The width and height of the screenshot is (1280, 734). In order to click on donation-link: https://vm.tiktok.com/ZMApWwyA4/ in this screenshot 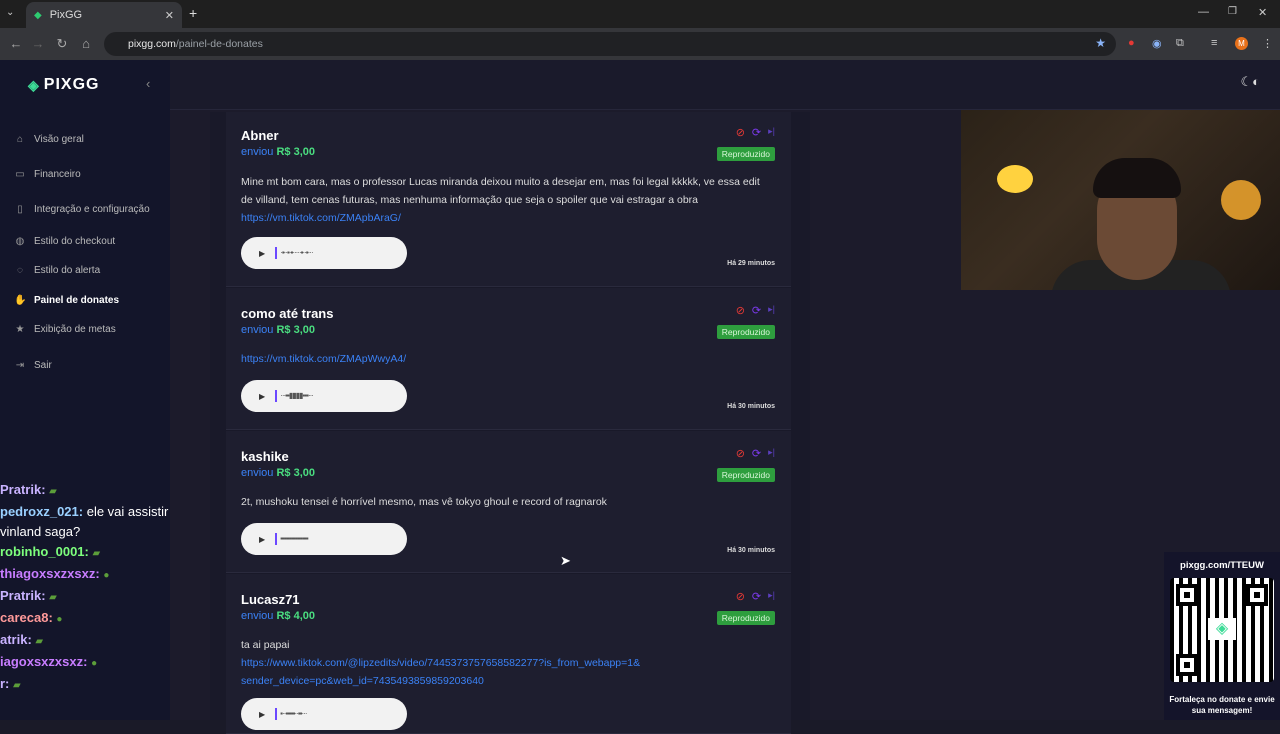, I will do `click(323, 359)`.